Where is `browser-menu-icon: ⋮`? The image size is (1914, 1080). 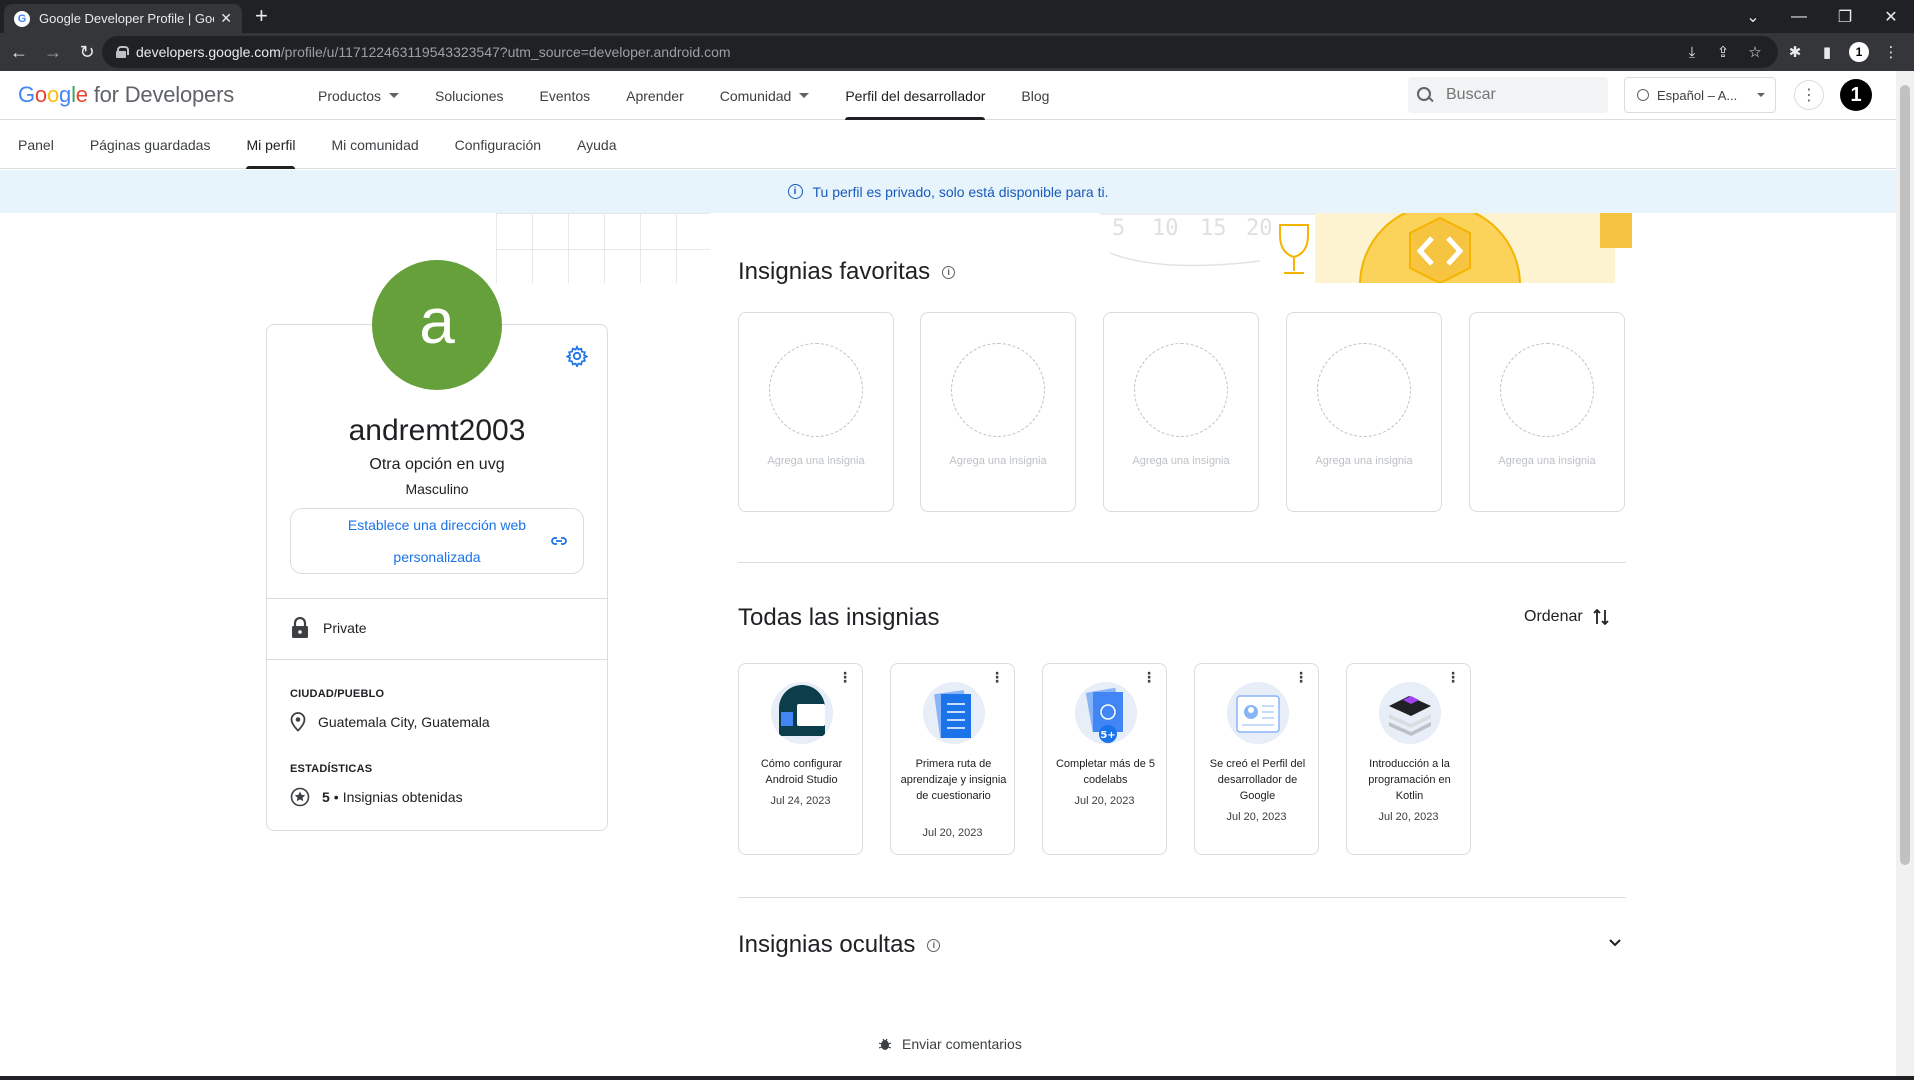
browser-menu-icon: ⋮ is located at coordinates (1891, 52).